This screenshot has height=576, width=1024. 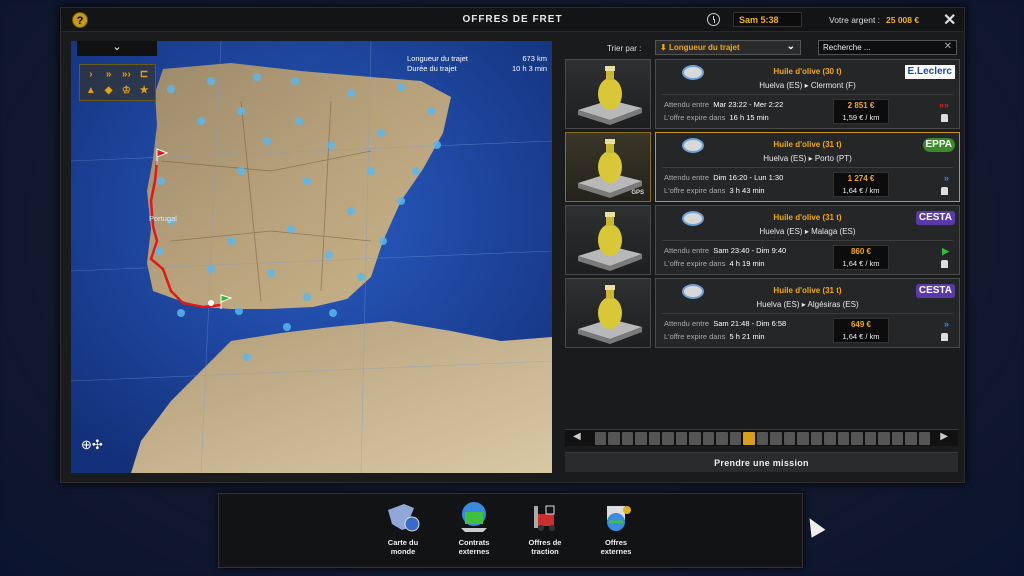 What do you see at coordinates (545, 551) in the screenshot?
I see `dock-label-line2: traction` at bounding box center [545, 551].